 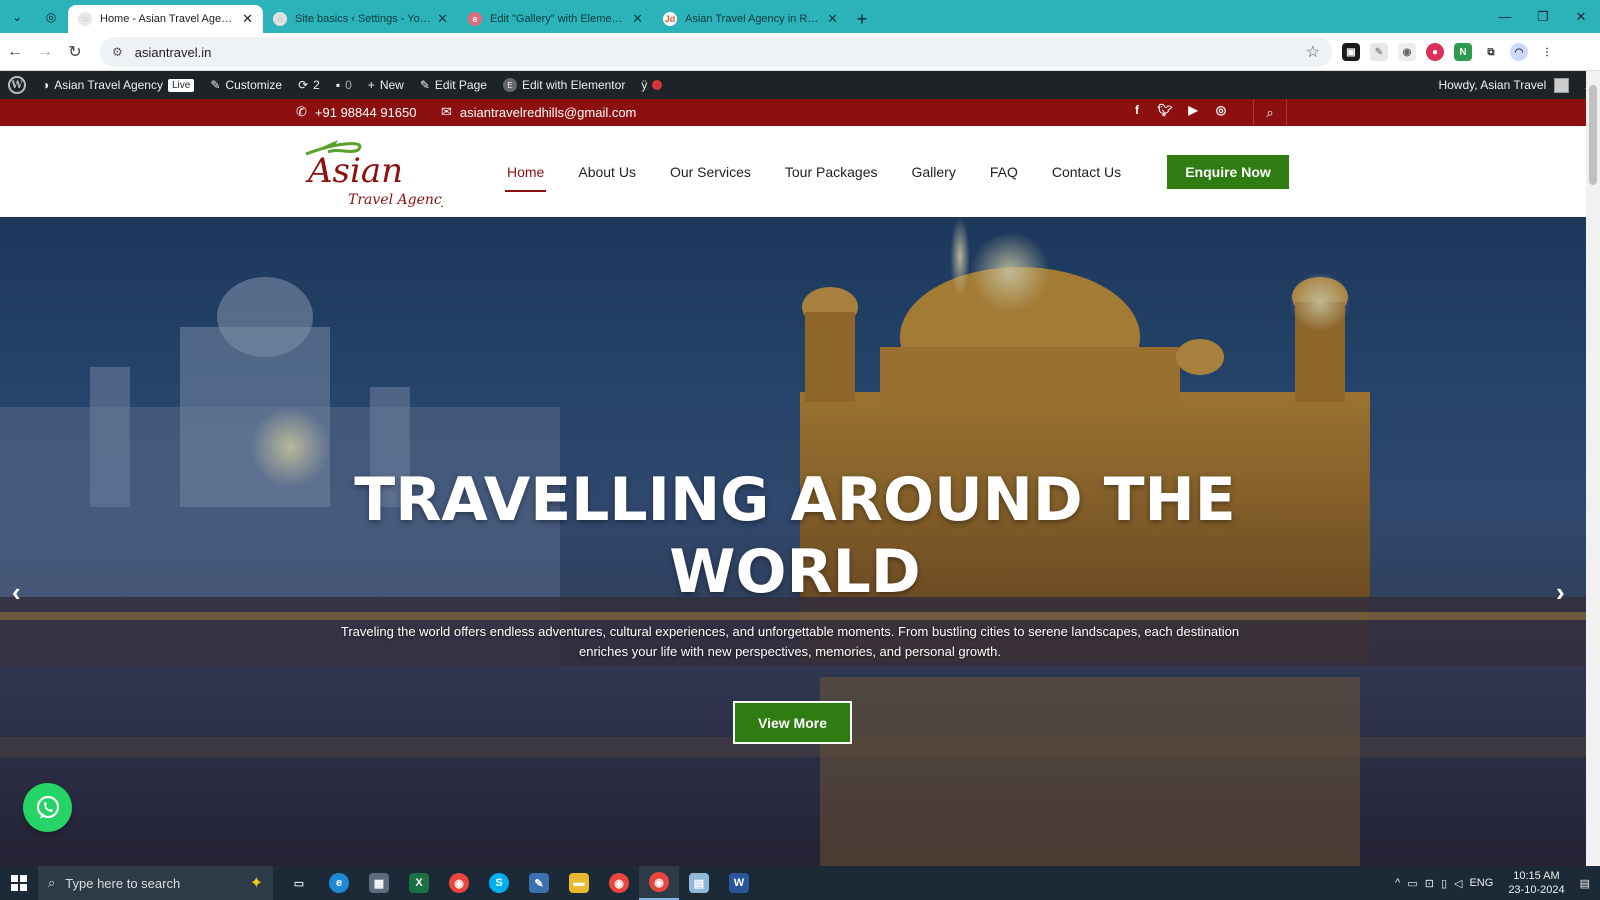 What do you see at coordinates (1351, 52) in the screenshot?
I see `extension-icon: ▣` at bounding box center [1351, 52].